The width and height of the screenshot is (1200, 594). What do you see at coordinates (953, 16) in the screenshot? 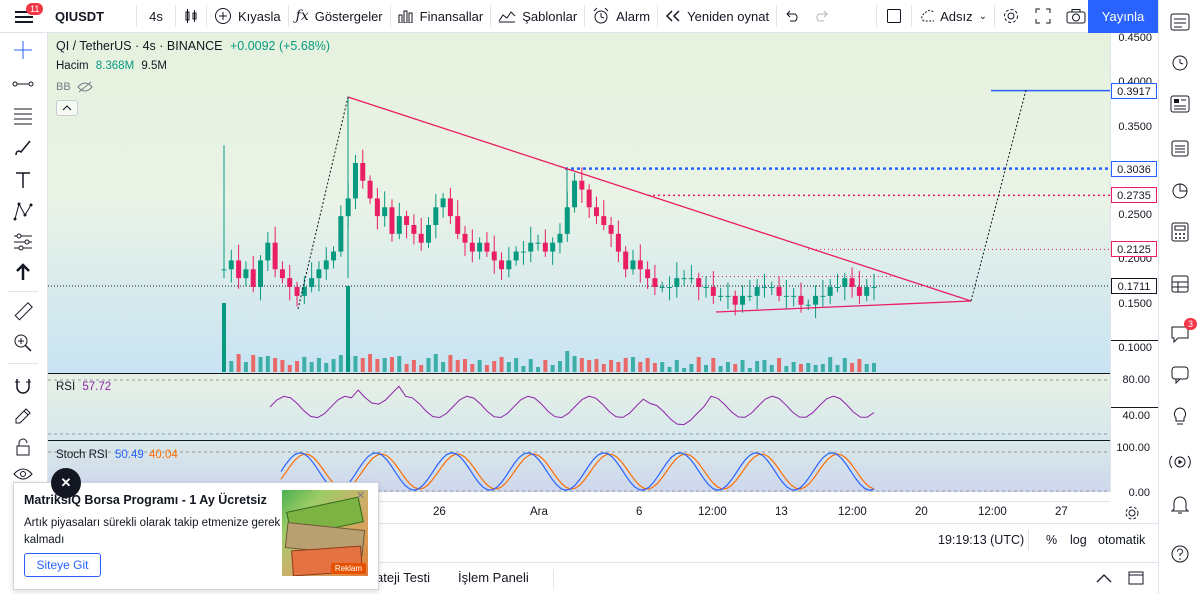
I see `layout-button: Adsız ⌄` at bounding box center [953, 16].